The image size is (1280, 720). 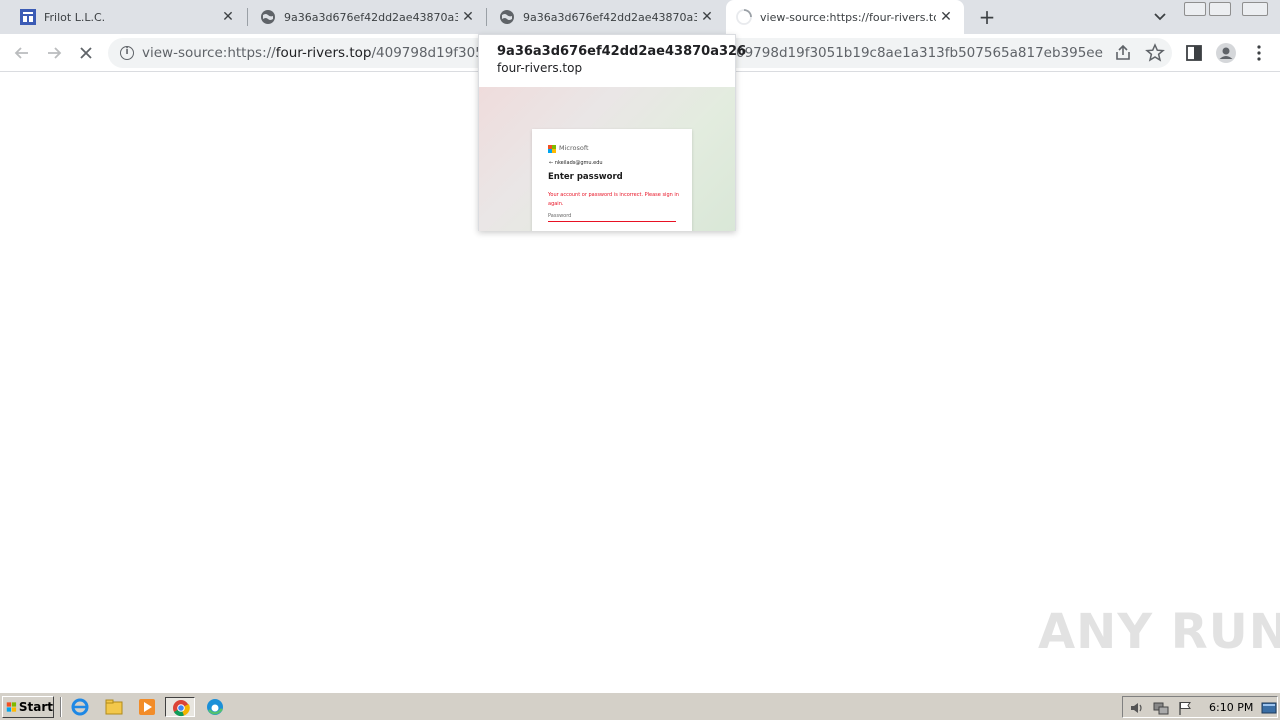 What do you see at coordinates (552, 149) in the screenshot?
I see `microsoft-logo-icon` at bounding box center [552, 149].